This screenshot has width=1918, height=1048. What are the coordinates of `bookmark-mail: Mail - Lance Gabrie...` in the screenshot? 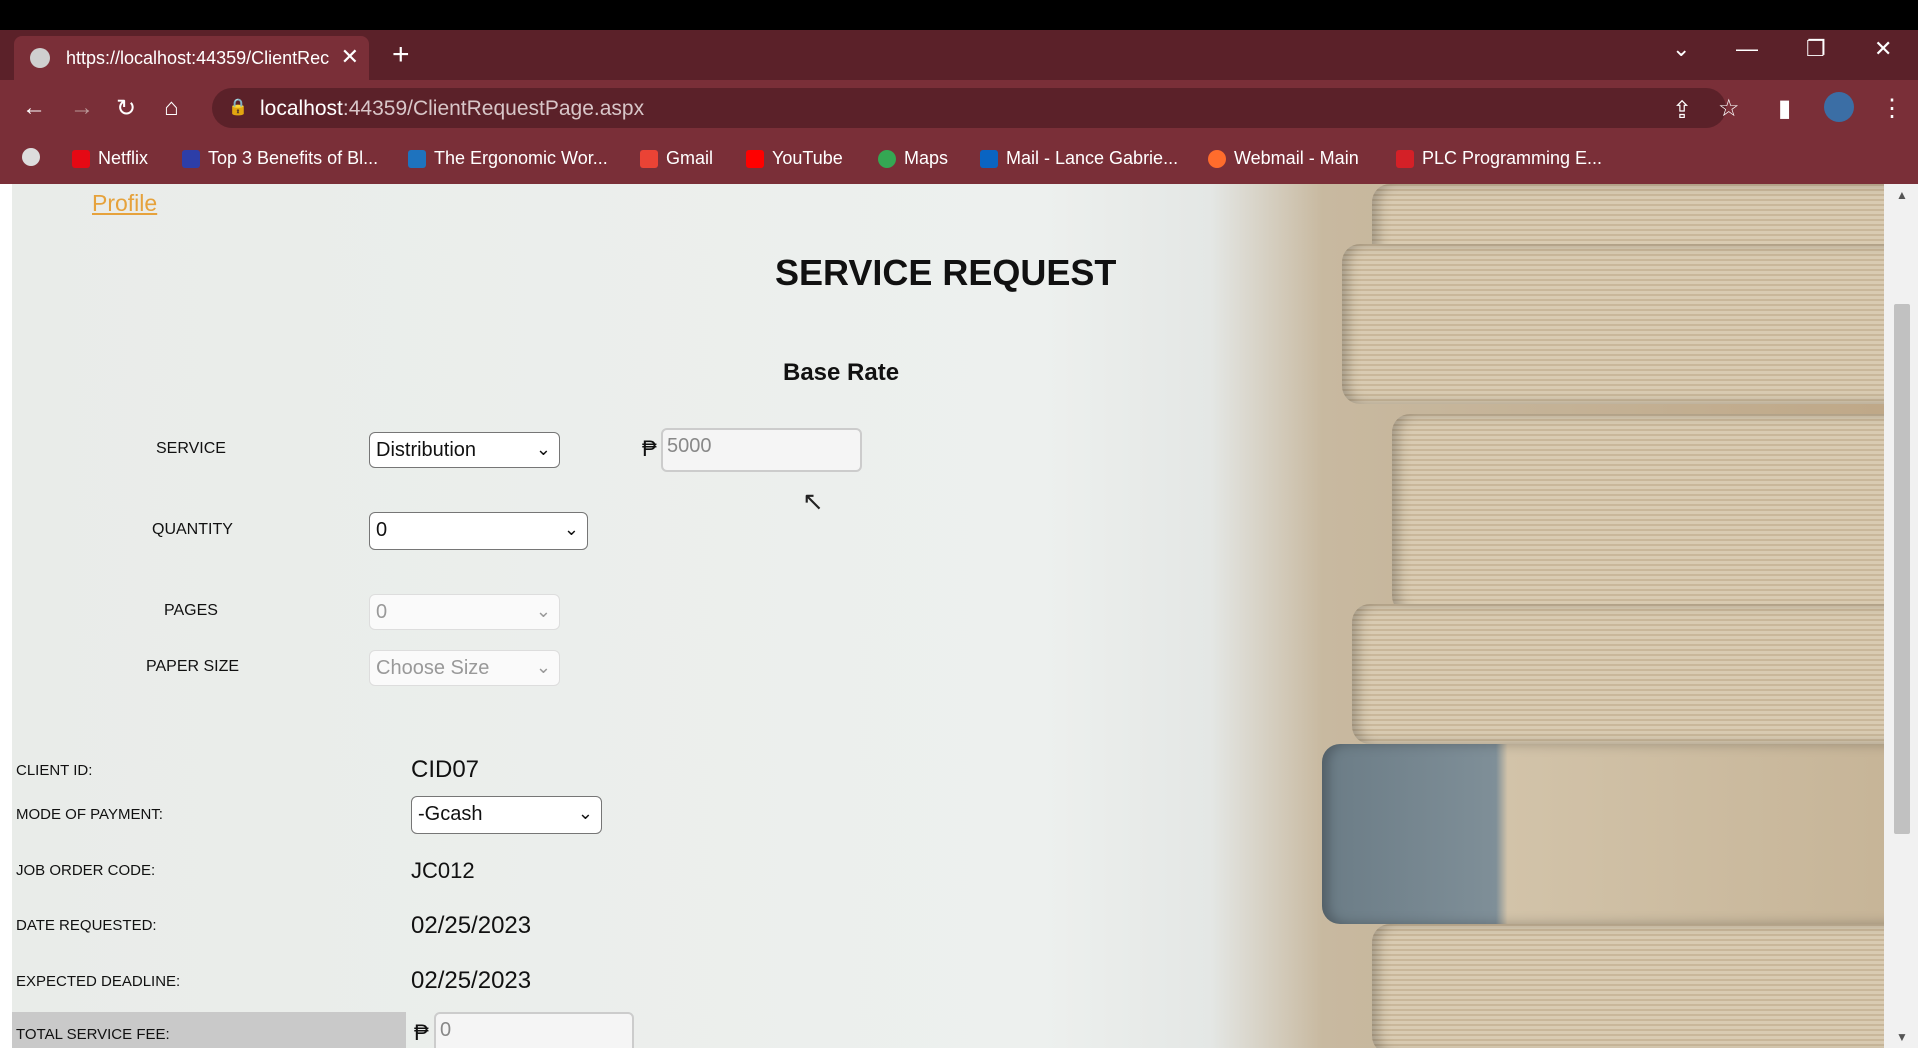 It's located at (1079, 158).